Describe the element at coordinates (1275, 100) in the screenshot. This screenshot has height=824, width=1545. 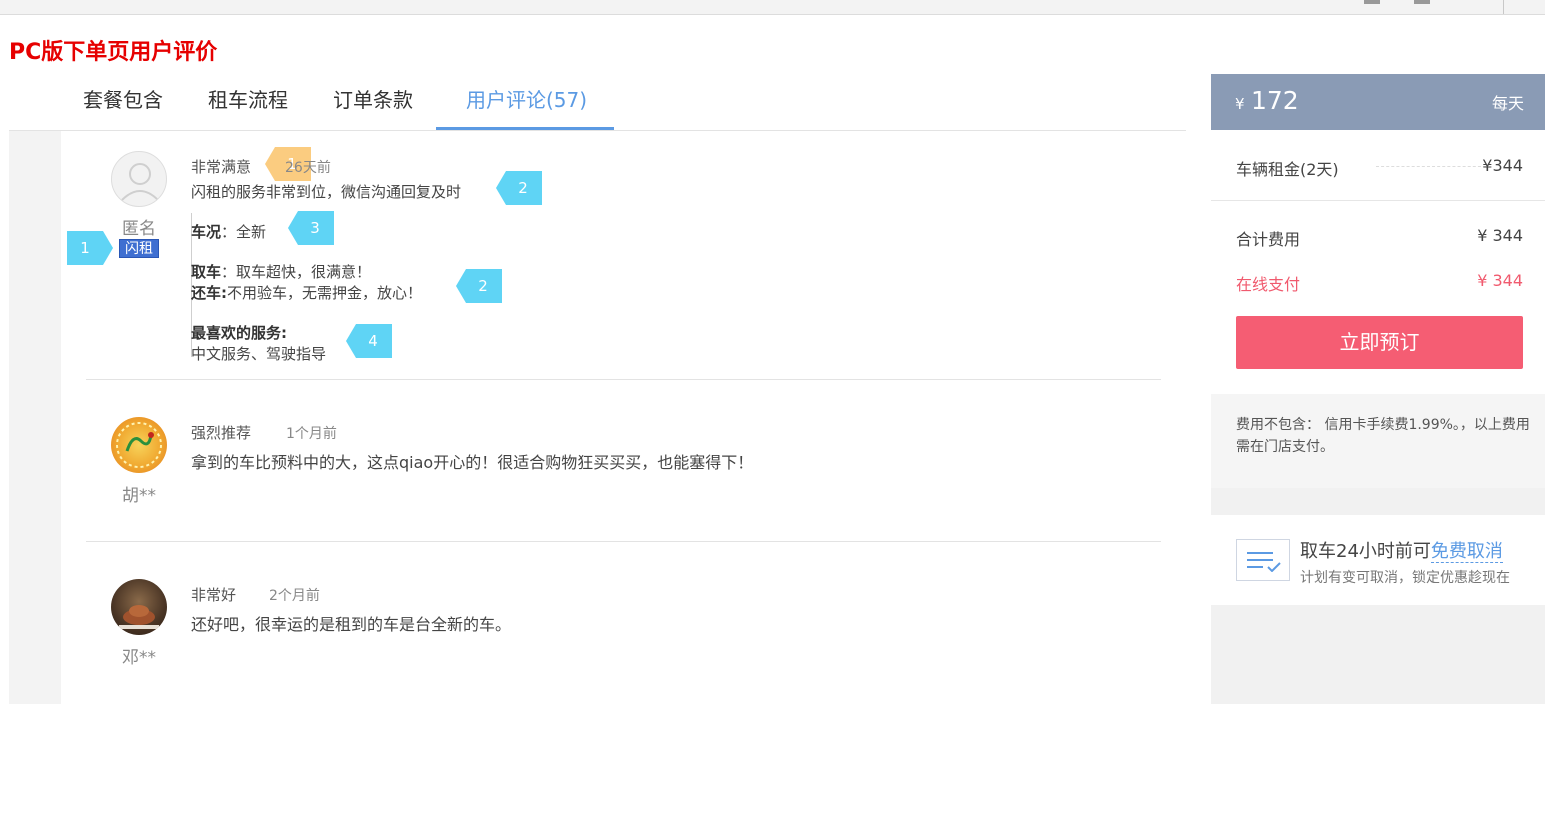
I see `daily-price: 172` at that location.